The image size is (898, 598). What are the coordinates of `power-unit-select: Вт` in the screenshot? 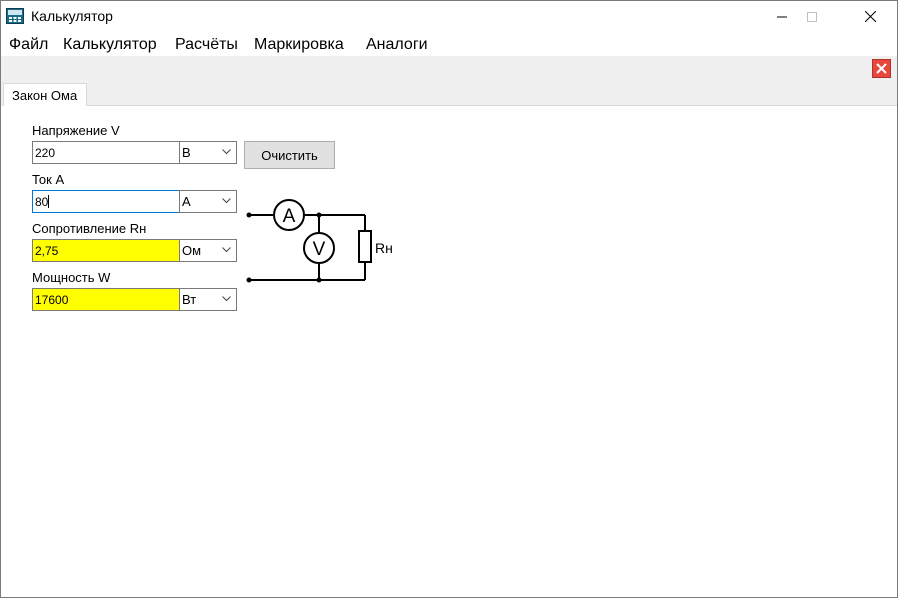 It's located at (208, 299).